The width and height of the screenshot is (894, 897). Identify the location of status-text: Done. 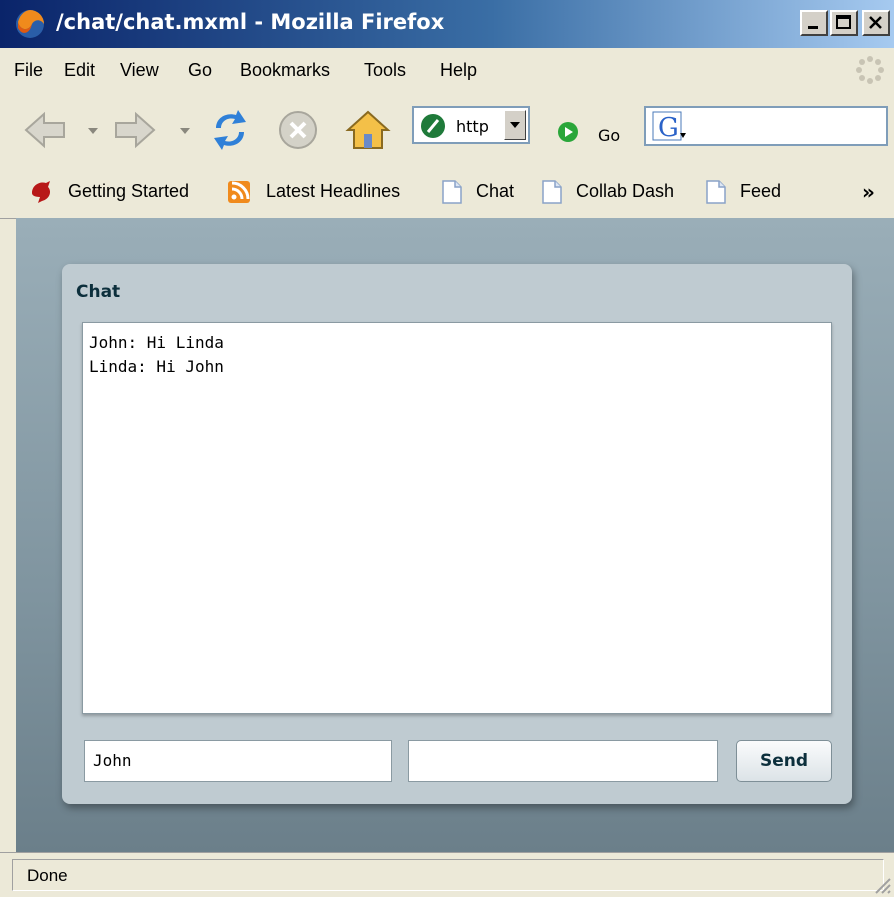
(47, 875).